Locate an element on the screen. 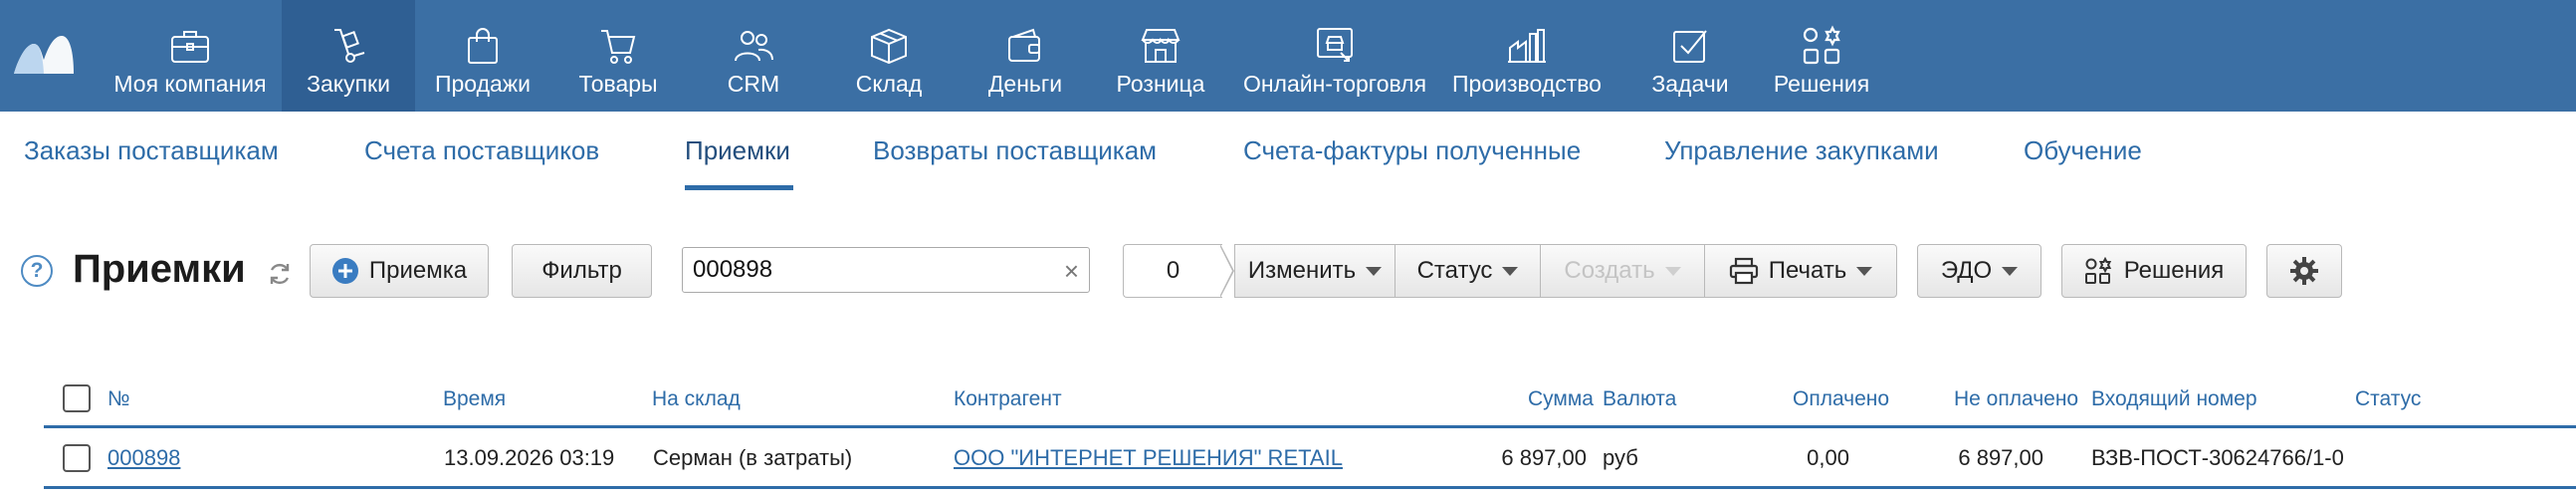  nav-label: Производство is located at coordinates (1527, 84).